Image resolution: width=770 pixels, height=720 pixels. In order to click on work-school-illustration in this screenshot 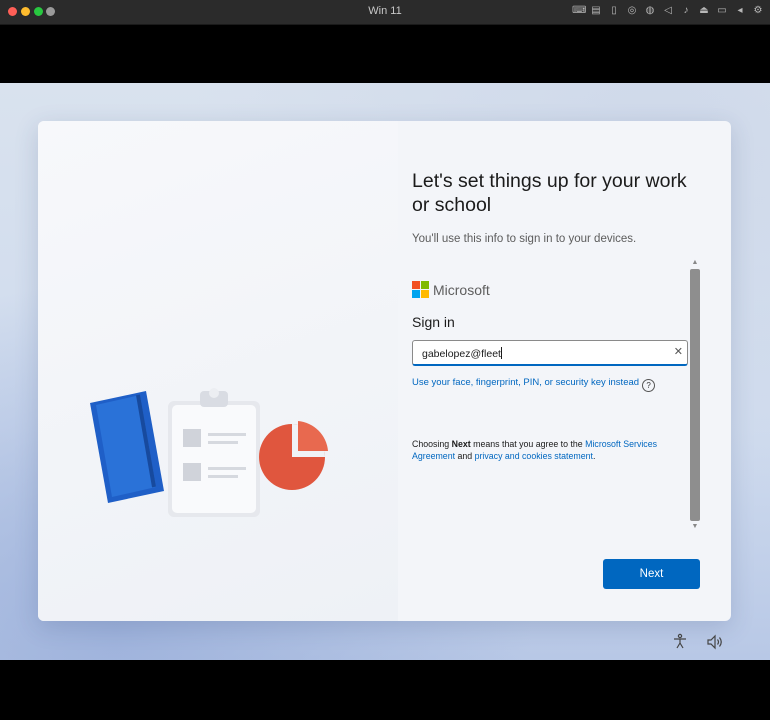, I will do `click(209, 452)`.